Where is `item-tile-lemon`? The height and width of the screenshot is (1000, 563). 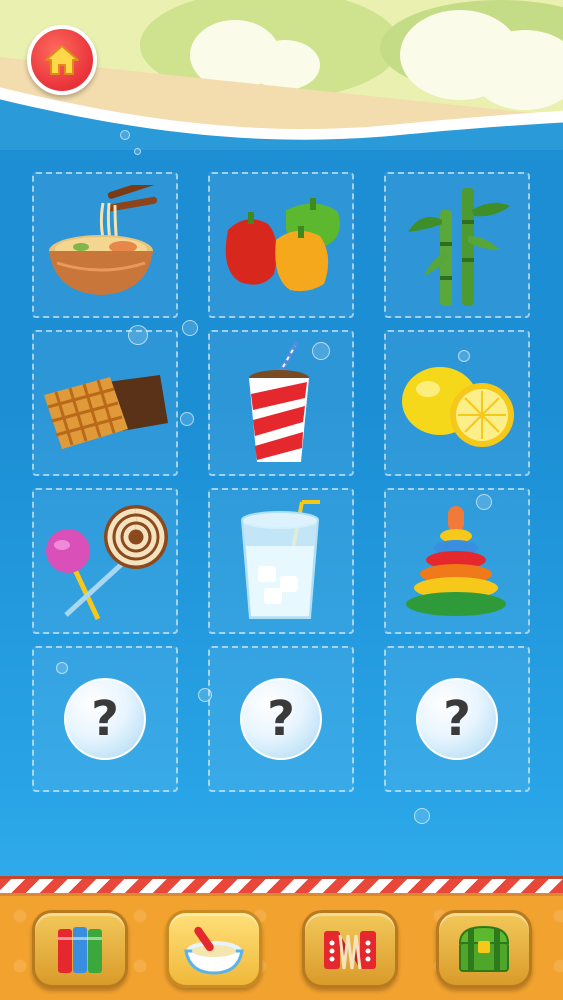
item-tile-lemon is located at coordinates (457, 403).